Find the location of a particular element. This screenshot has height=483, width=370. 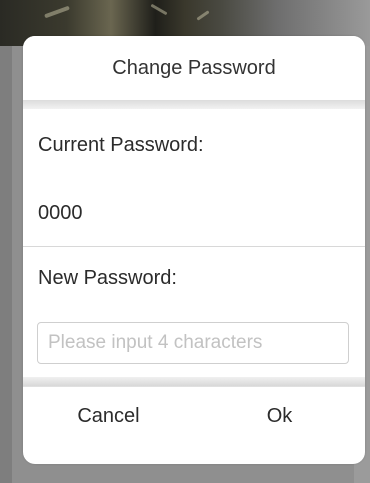

cancel-button: Cancel is located at coordinates (108, 416).